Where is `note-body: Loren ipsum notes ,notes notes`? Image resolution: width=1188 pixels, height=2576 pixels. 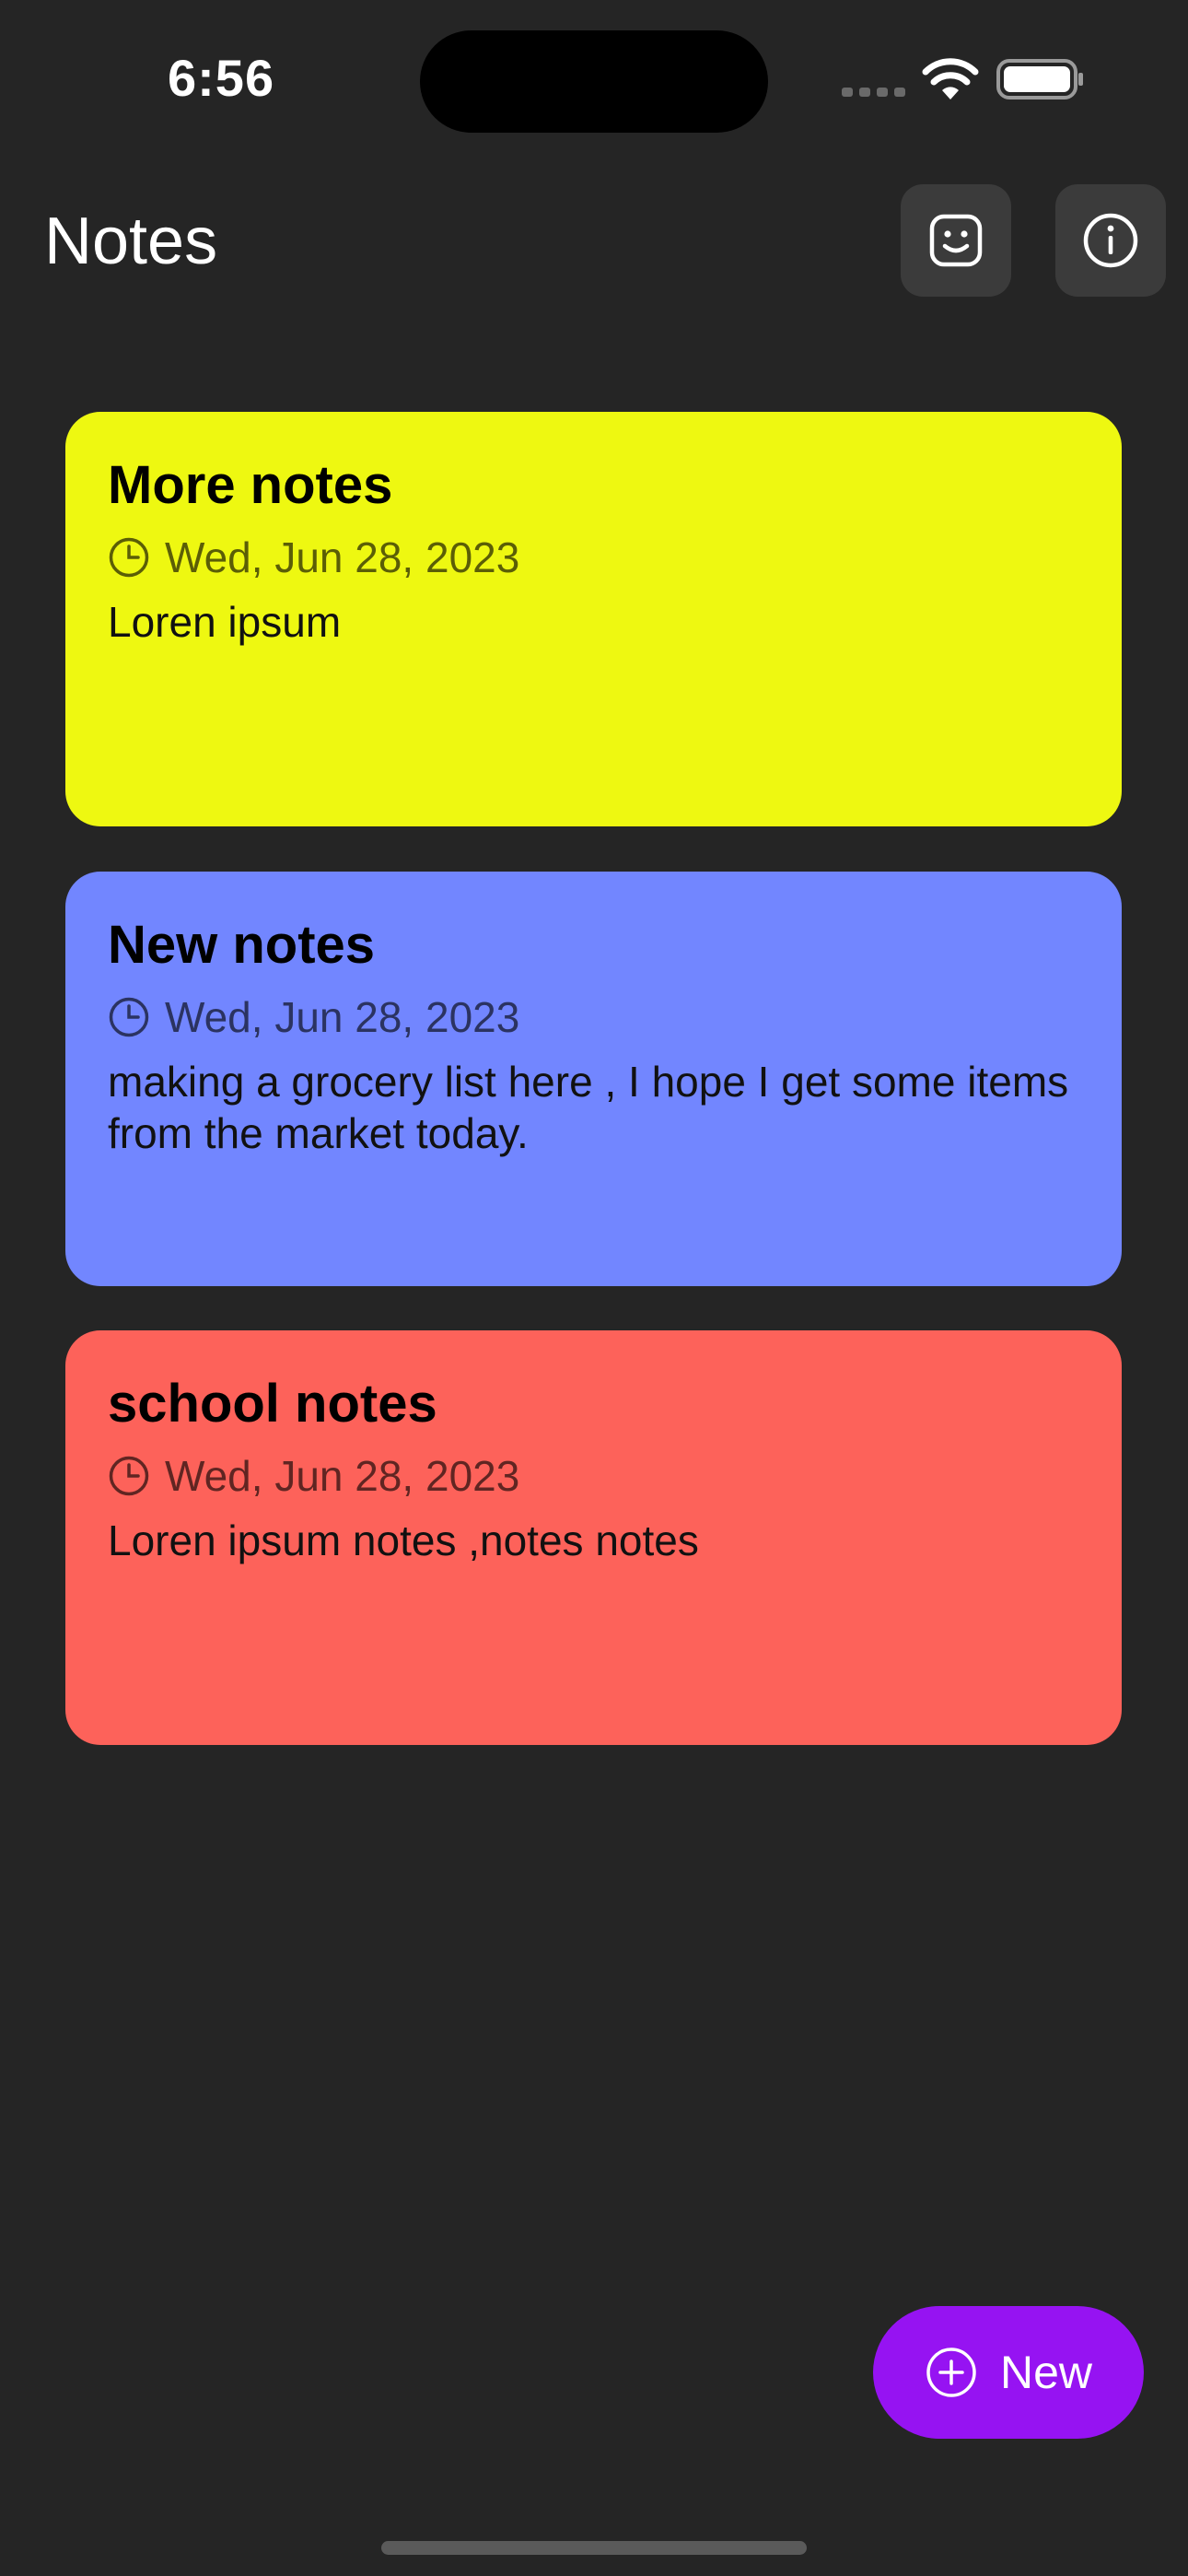
note-body: Loren ipsum notes ,notes notes is located at coordinates (403, 1540).